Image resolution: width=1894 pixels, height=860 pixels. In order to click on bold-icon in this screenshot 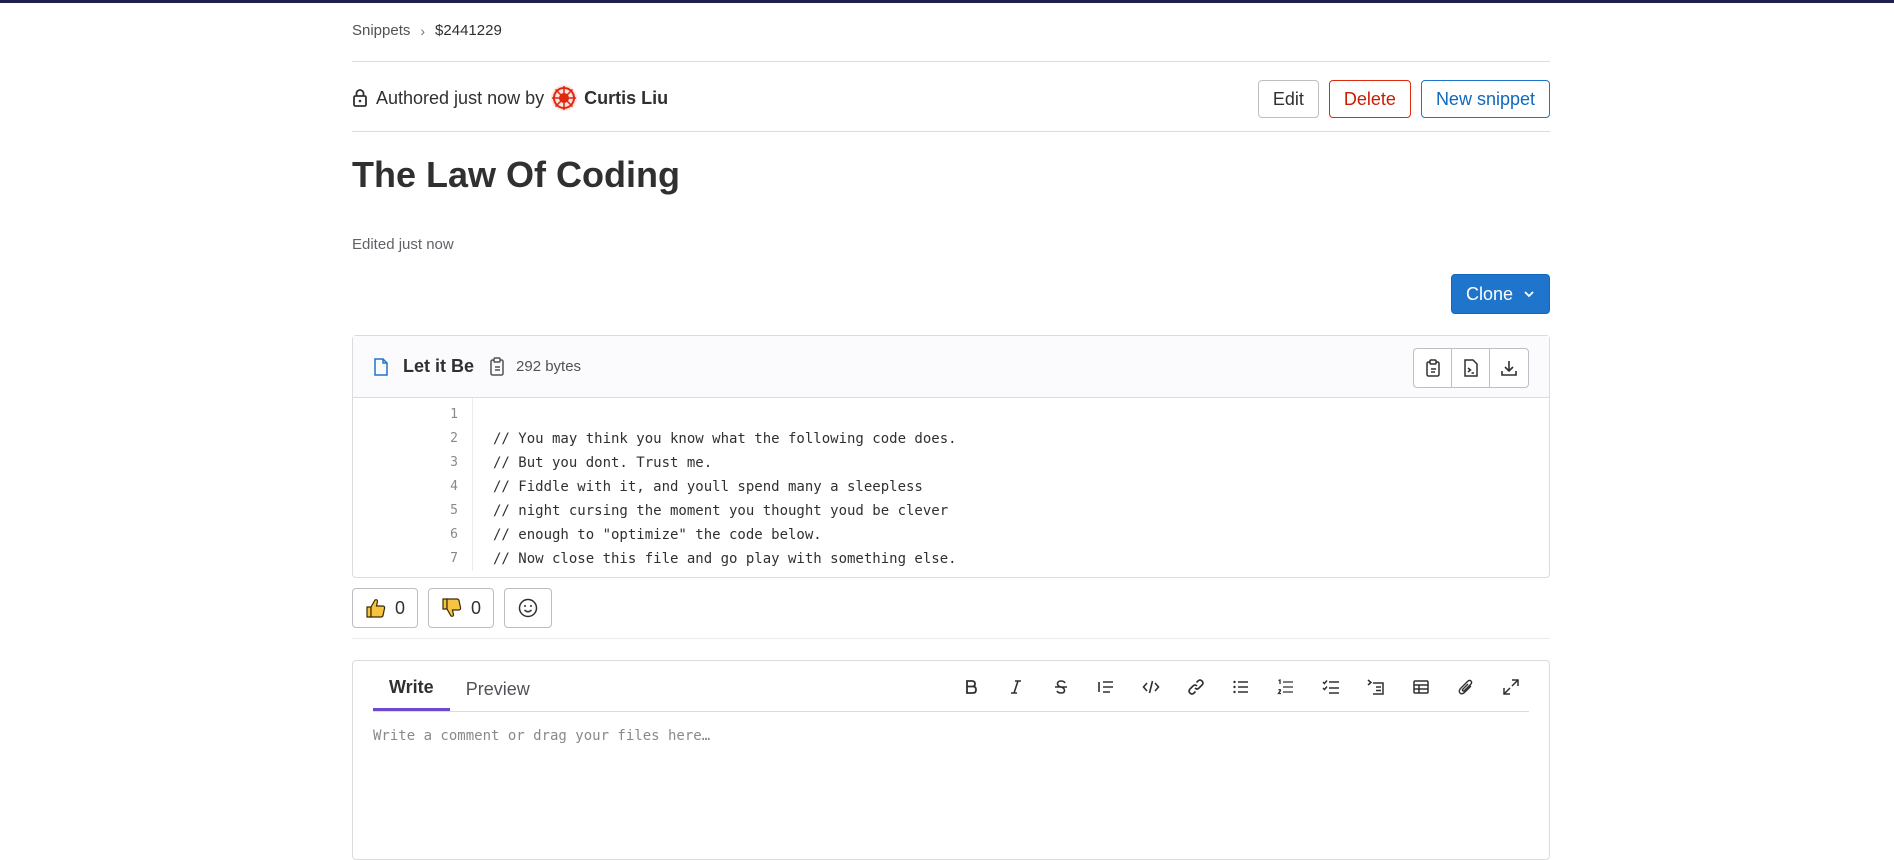, I will do `click(971, 687)`.